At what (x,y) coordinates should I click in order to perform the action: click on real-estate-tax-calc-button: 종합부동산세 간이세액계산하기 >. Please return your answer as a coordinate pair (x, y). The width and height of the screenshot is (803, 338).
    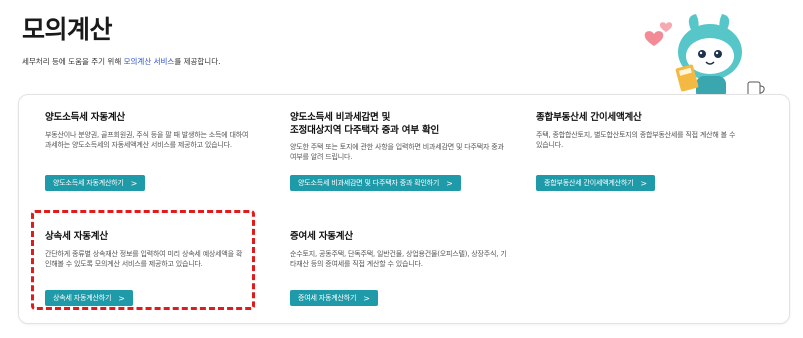
    Looking at the image, I should click on (595, 183).